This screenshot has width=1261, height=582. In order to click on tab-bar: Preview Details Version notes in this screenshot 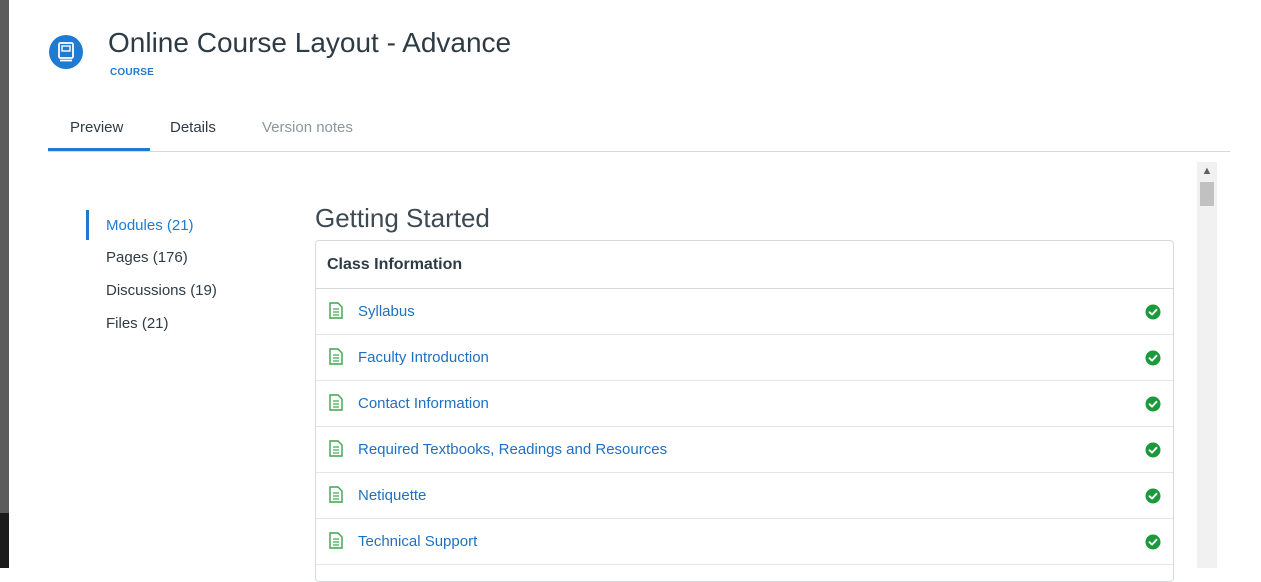, I will do `click(639, 134)`.